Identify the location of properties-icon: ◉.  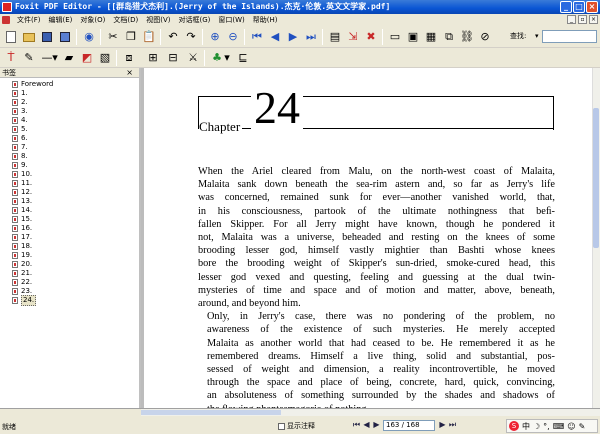
(89, 37).